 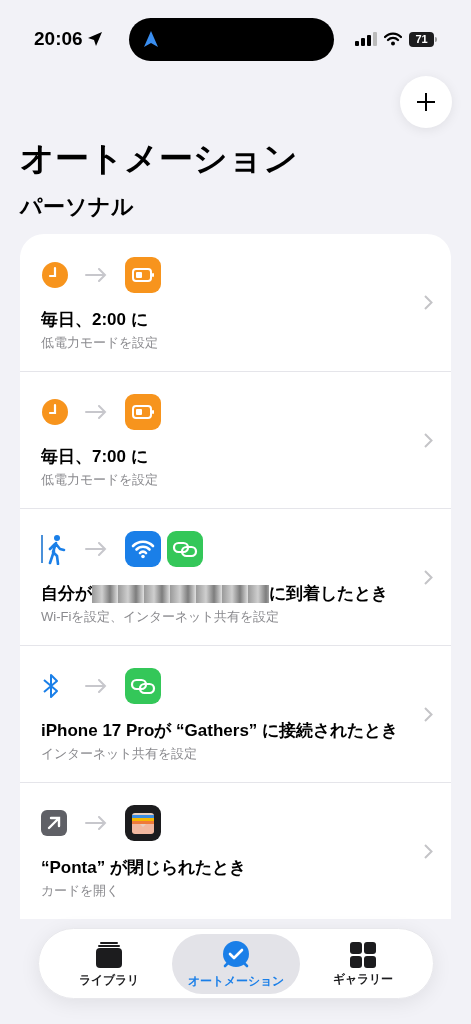 What do you see at coordinates (236, 954) in the screenshot?
I see `checkmark-clock-icon` at bounding box center [236, 954].